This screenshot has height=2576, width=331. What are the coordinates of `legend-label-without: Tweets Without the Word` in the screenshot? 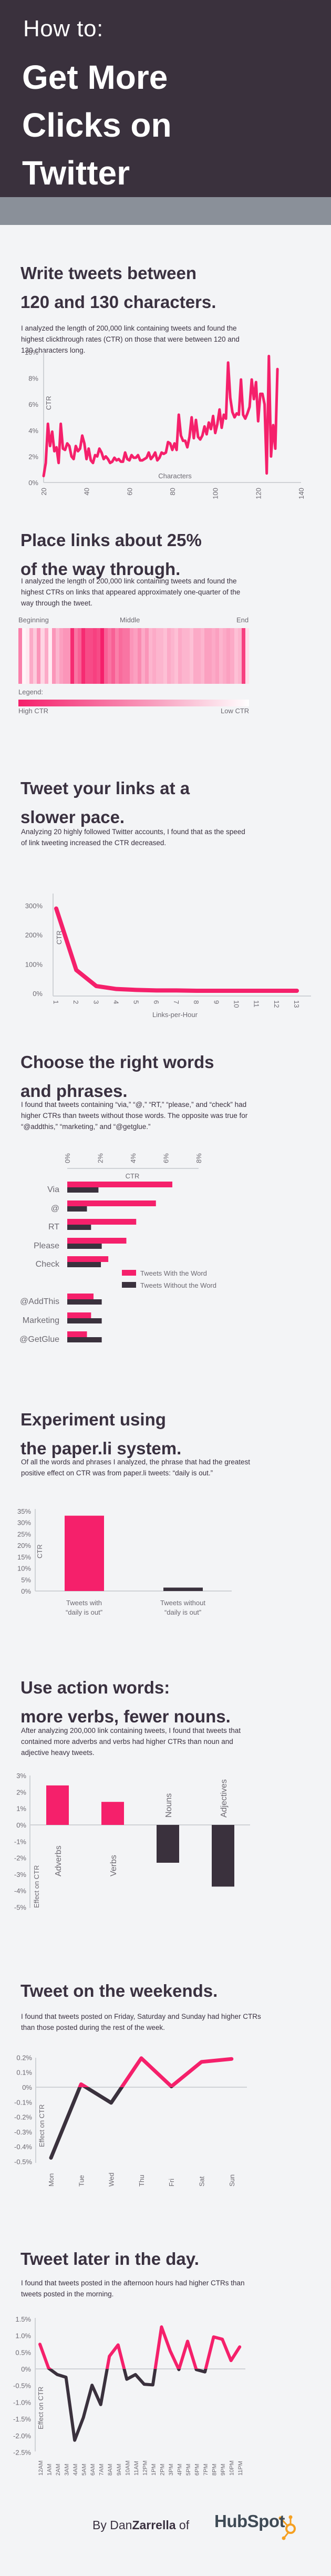 It's located at (178, 1285).